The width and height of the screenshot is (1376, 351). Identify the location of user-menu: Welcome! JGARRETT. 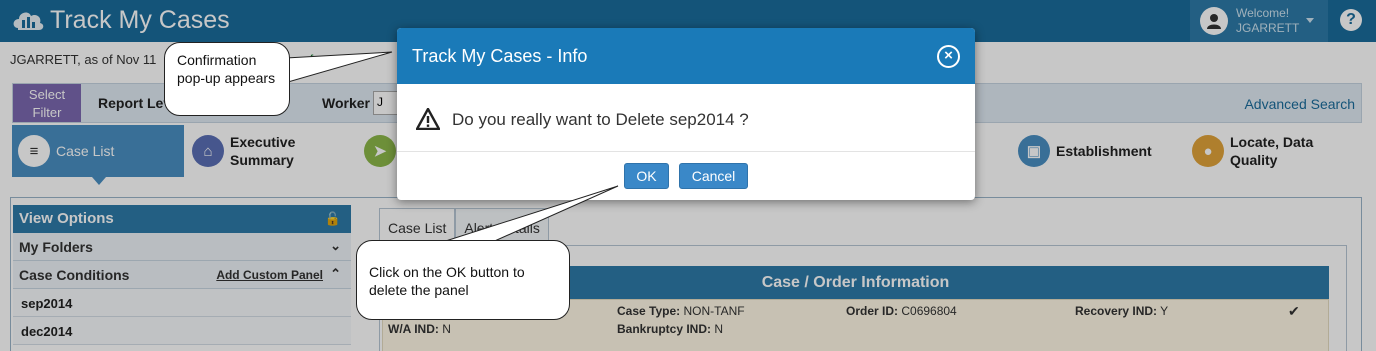
(1259, 21).